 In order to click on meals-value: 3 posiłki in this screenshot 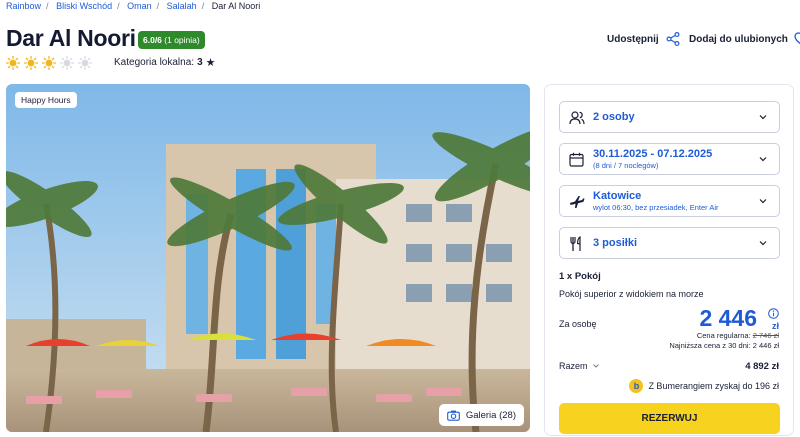, I will do `click(615, 243)`.